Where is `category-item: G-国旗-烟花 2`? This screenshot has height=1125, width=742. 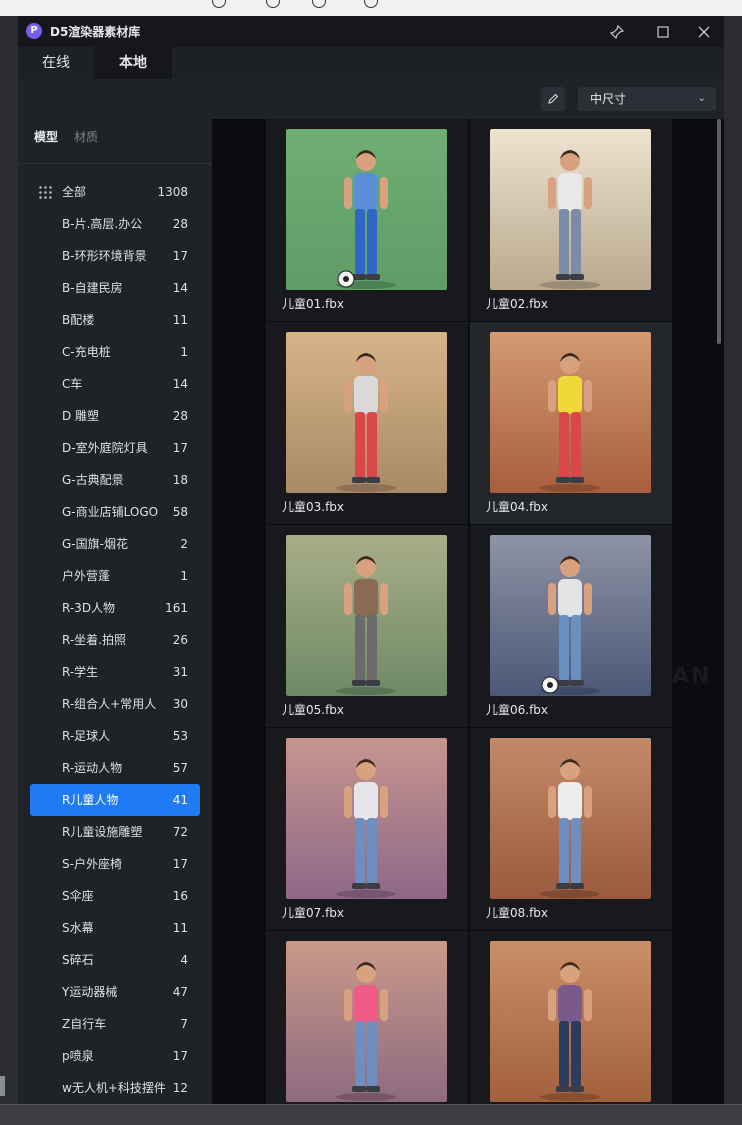
category-item: G-国旗-烟花 2 is located at coordinates (115, 544).